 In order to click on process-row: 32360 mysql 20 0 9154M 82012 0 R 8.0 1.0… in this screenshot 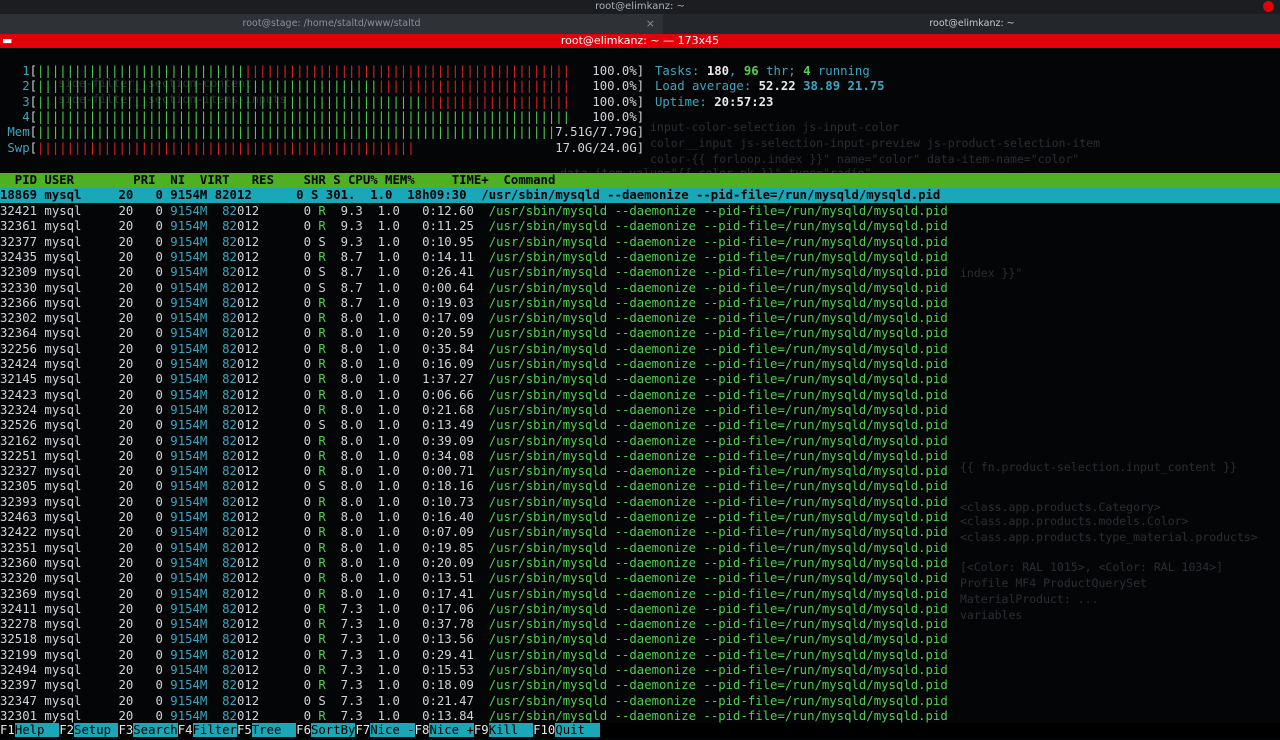, I will do `click(474, 563)`.